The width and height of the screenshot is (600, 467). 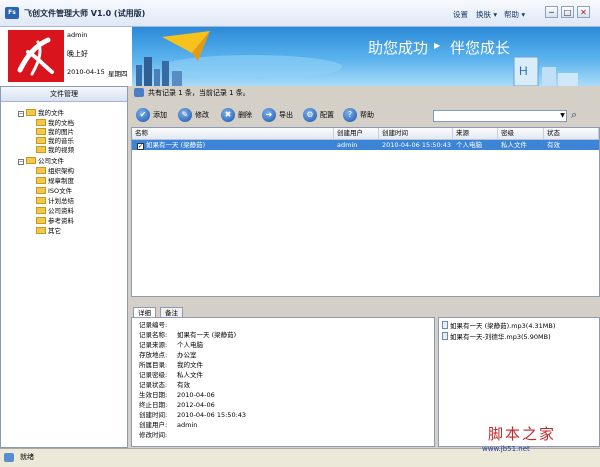 What do you see at coordinates (500, 116) in the screenshot?
I see `search-input` at bounding box center [500, 116].